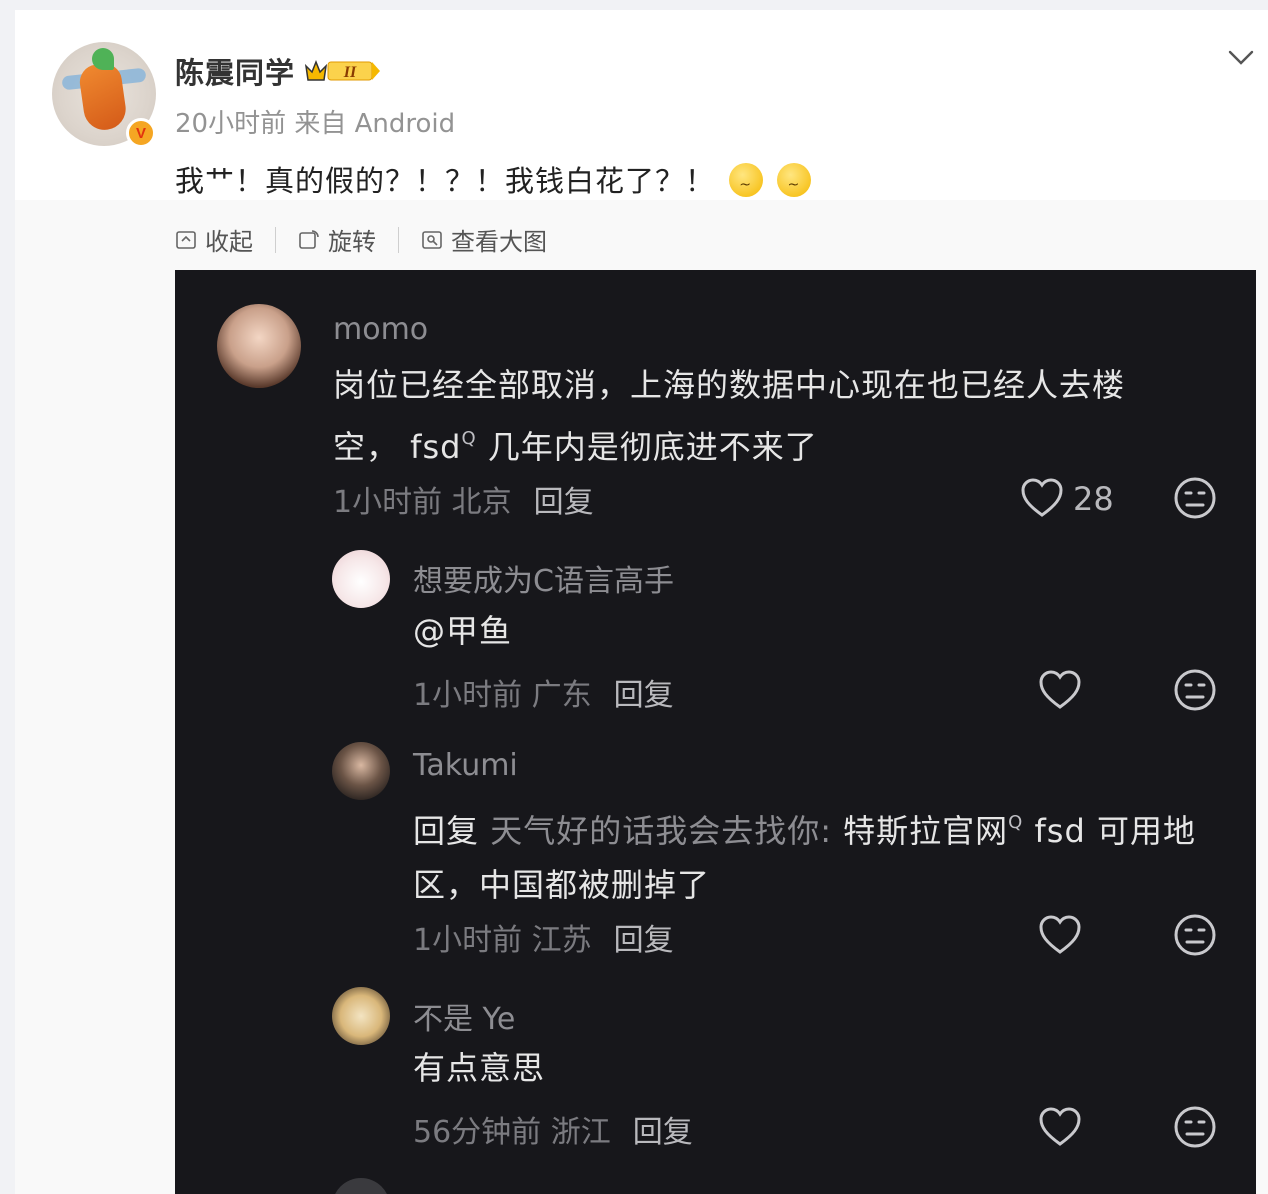 The image size is (1268, 1194). I want to click on rotate-label: 旋转, so click(352, 242).